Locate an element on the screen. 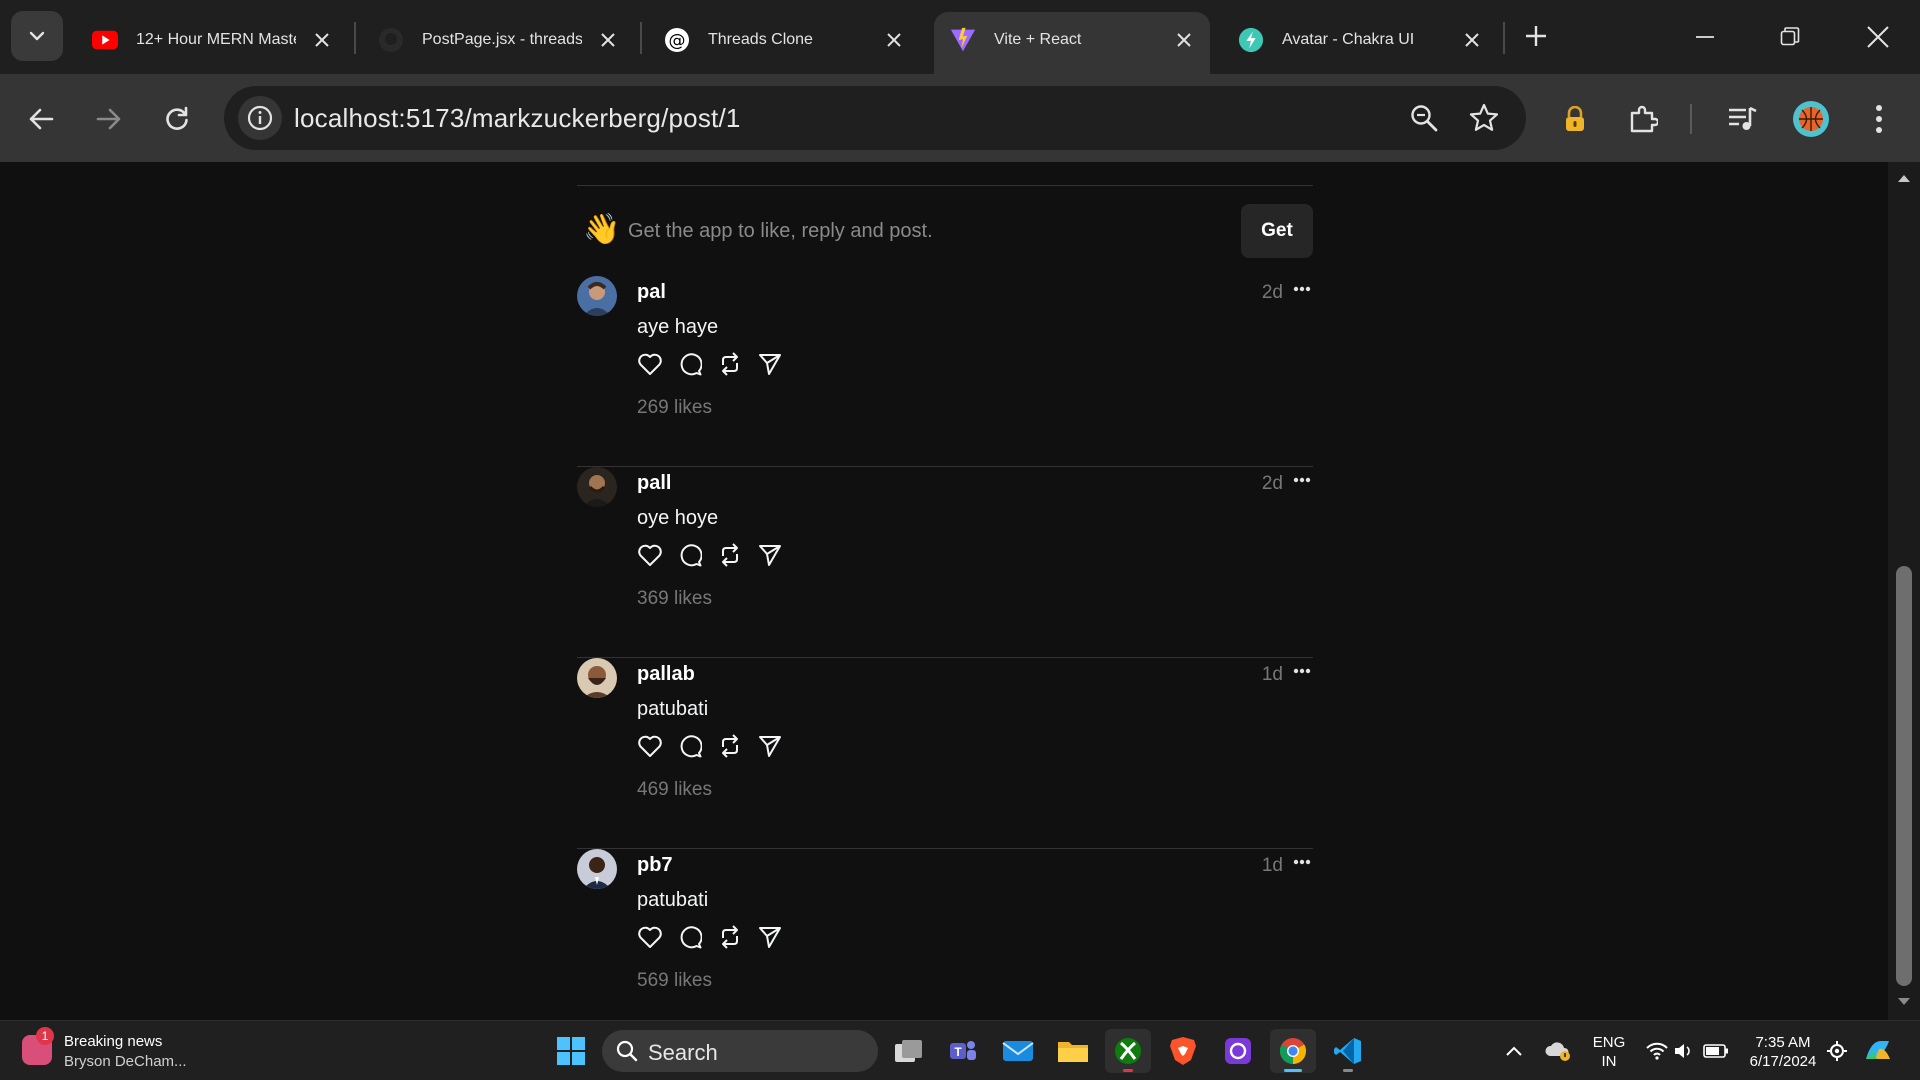 Image resolution: width=1920 pixels, height=1080 pixels. comment-username: pal is located at coordinates (651, 292).